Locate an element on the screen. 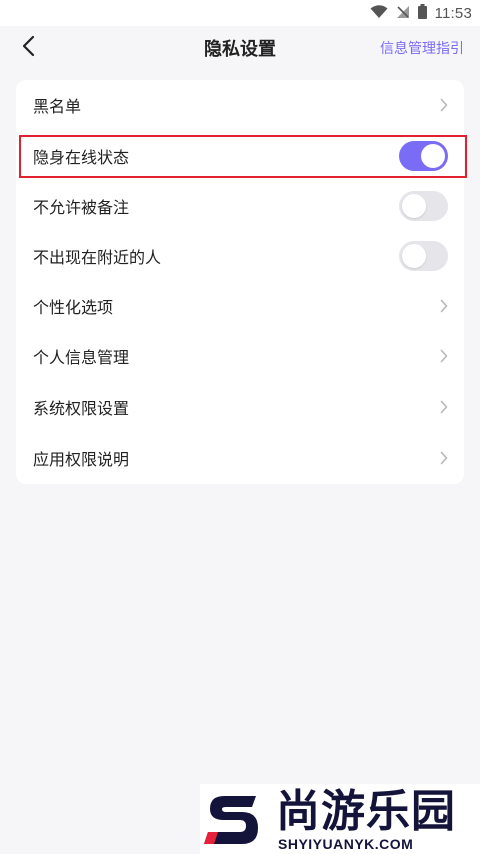 The height and width of the screenshot is (854, 480). watermark-title: 尚游乐园 is located at coordinates (366, 811).